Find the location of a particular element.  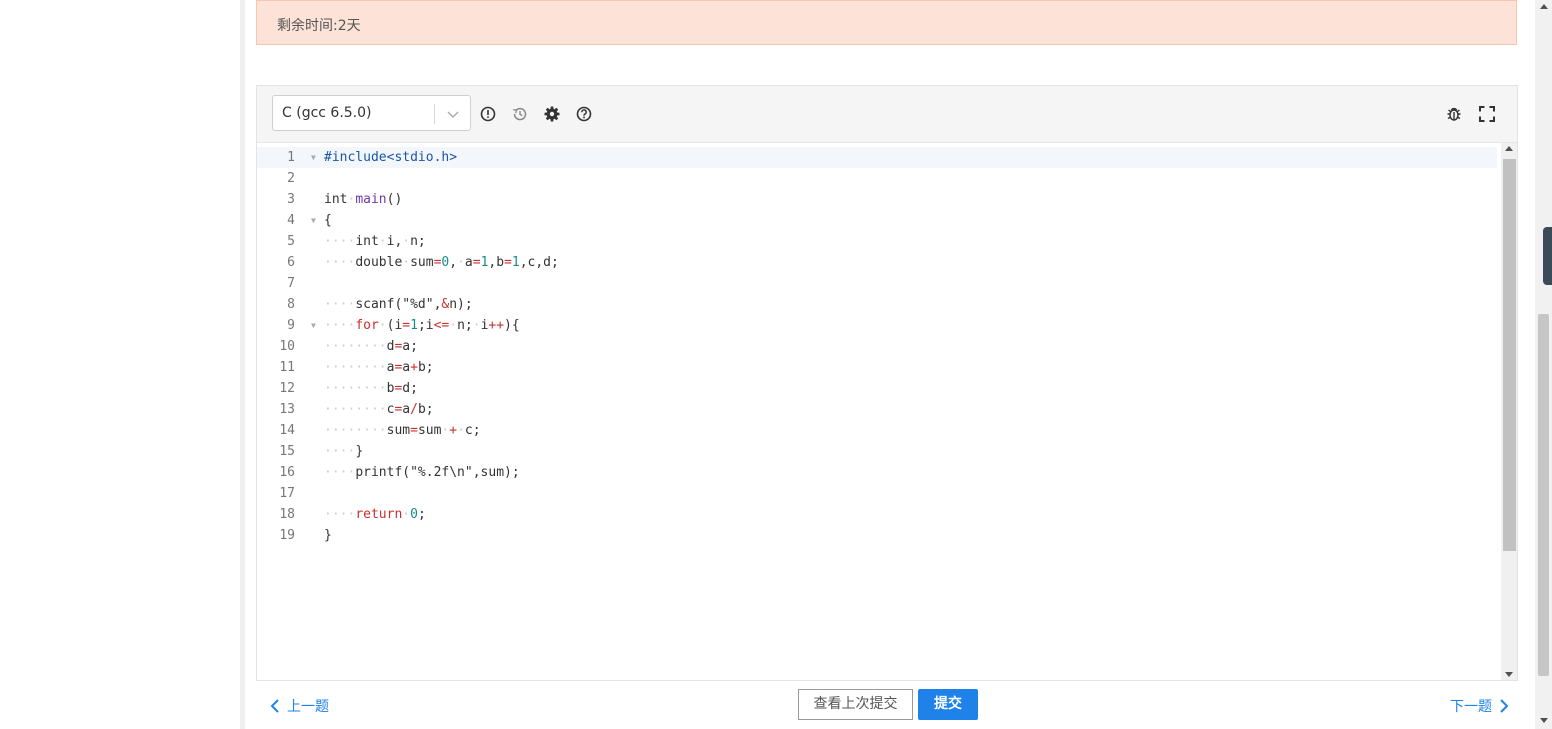

code-token: a is located at coordinates (406, 409).